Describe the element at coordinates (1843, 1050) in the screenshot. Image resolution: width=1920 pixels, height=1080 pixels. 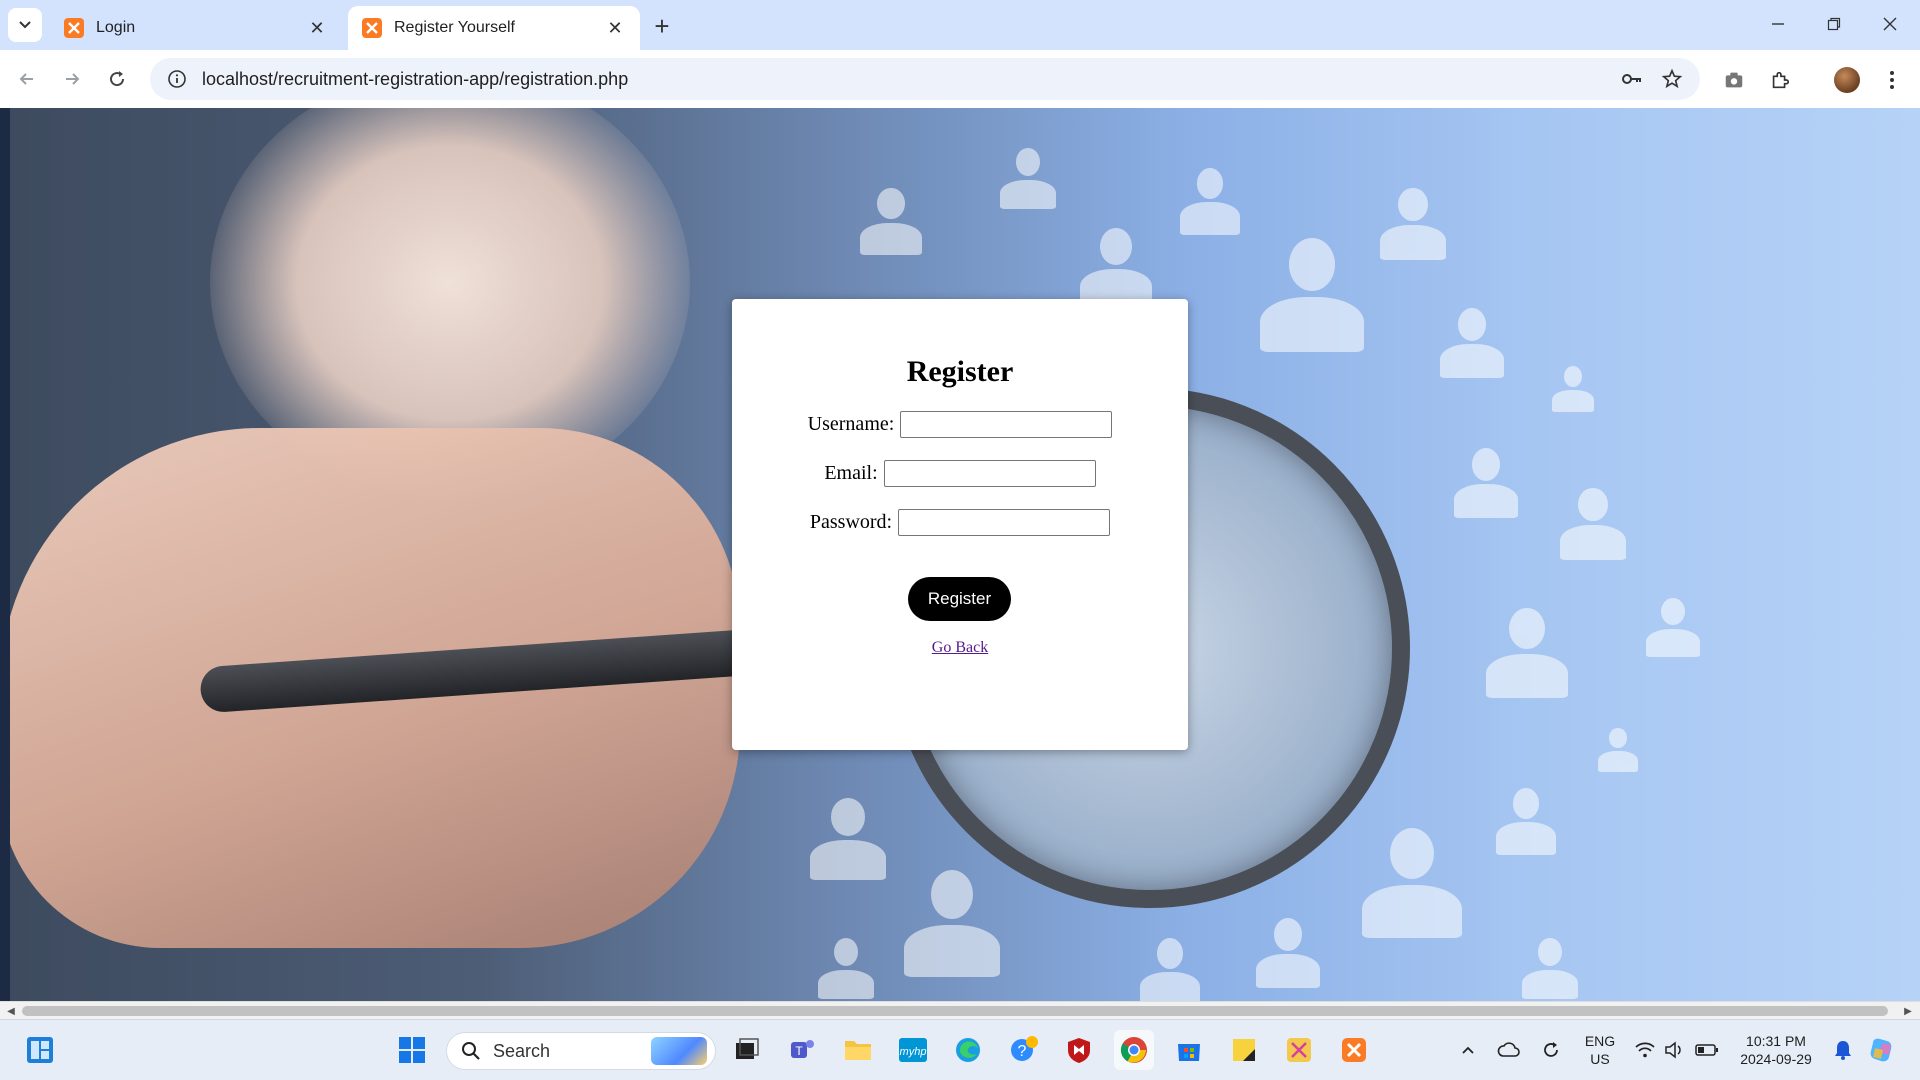
I see `notifications-button` at that location.